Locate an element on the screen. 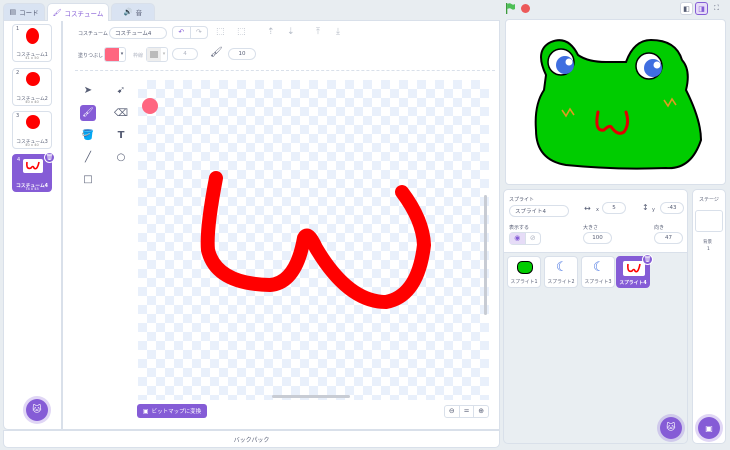  size-input: 100 is located at coordinates (597, 238).